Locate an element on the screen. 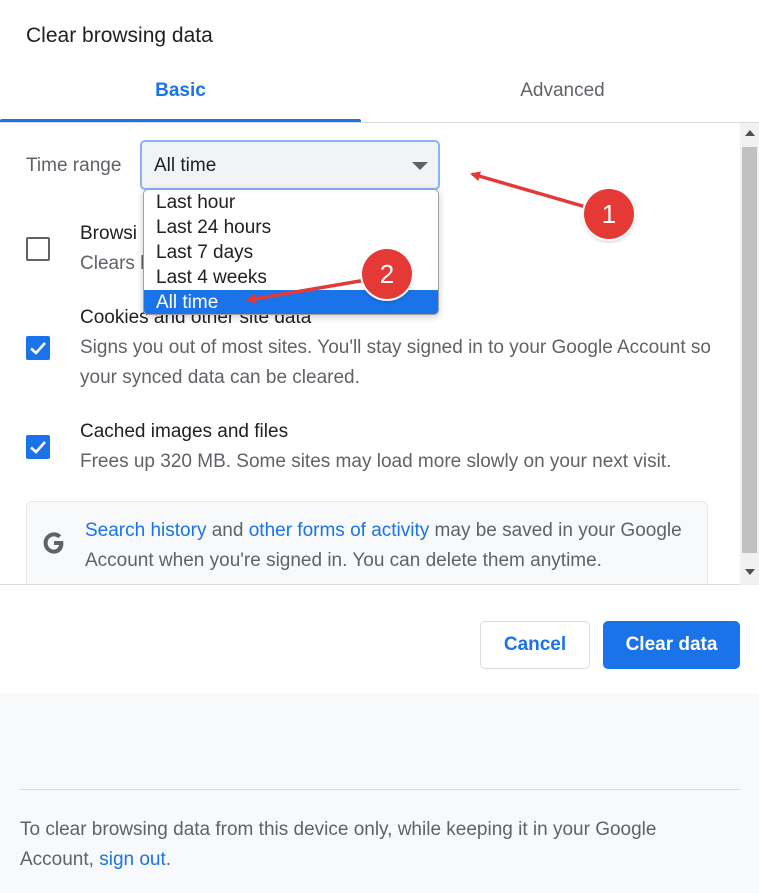  annotation-badge-1: 1 is located at coordinates (609, 214).